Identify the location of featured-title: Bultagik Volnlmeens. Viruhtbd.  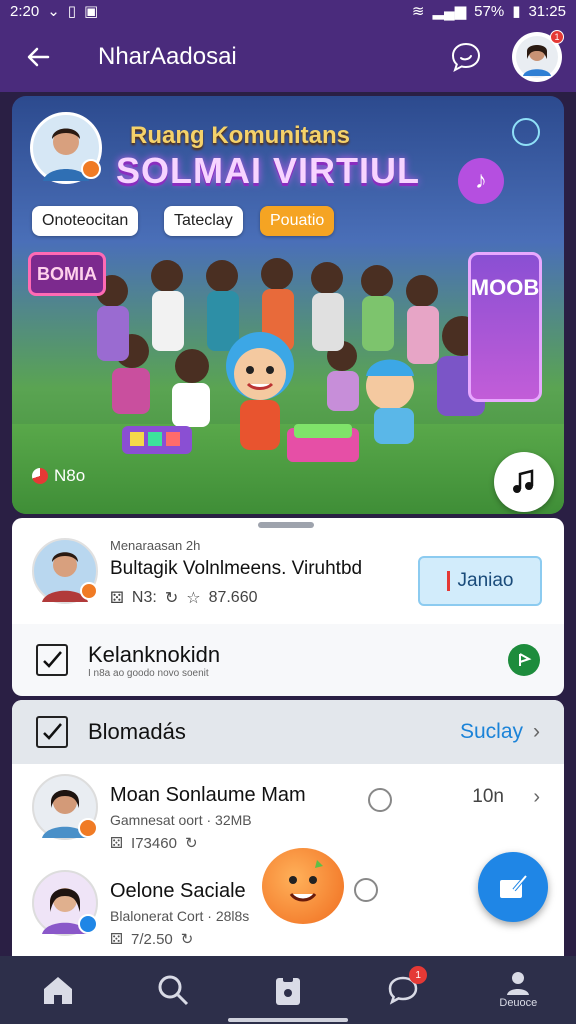
(236, 568).